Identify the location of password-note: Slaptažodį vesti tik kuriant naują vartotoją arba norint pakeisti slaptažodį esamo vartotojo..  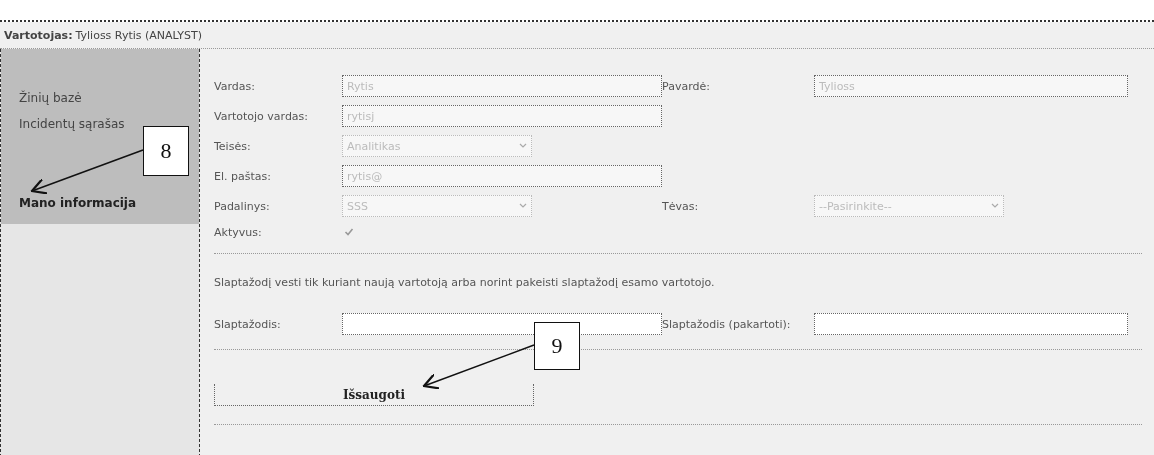
(465, 283).